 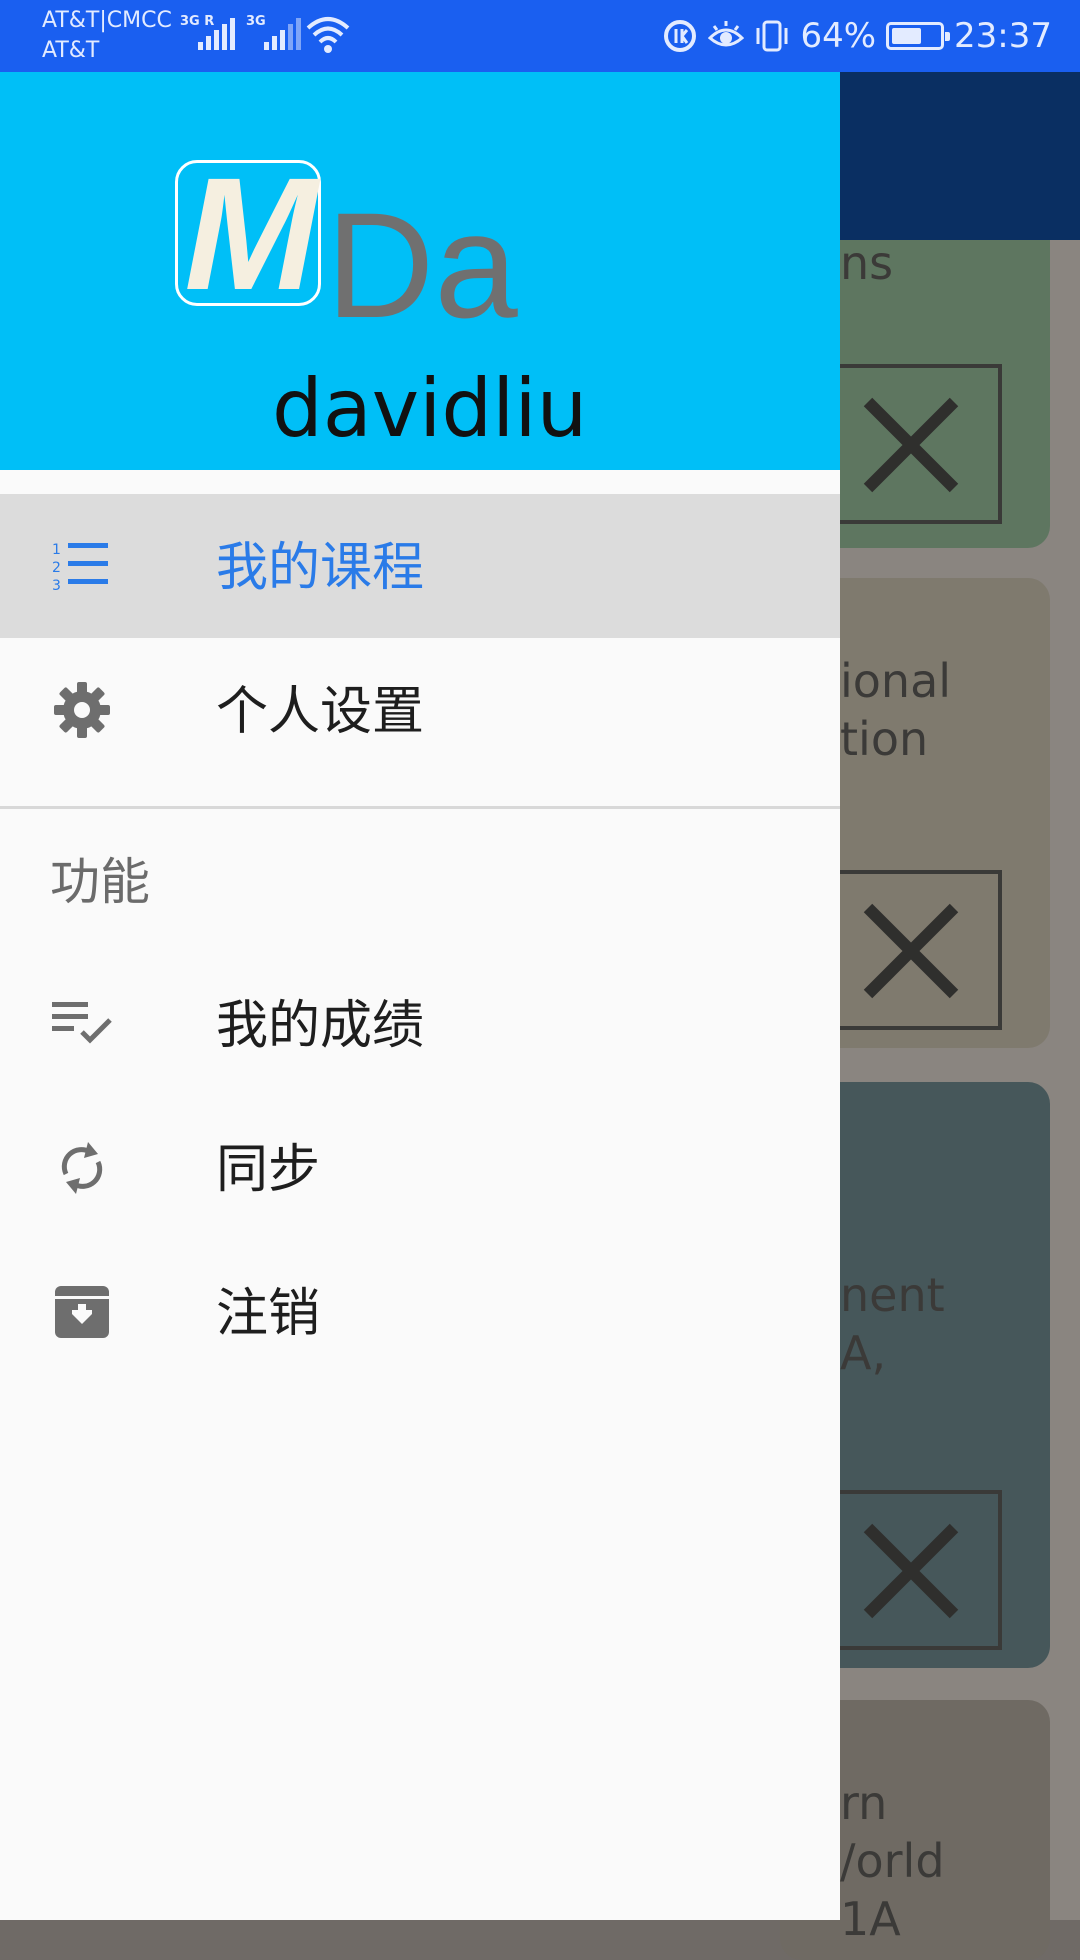 I want to click on vibrate-icon, so click(x=772, y=36).